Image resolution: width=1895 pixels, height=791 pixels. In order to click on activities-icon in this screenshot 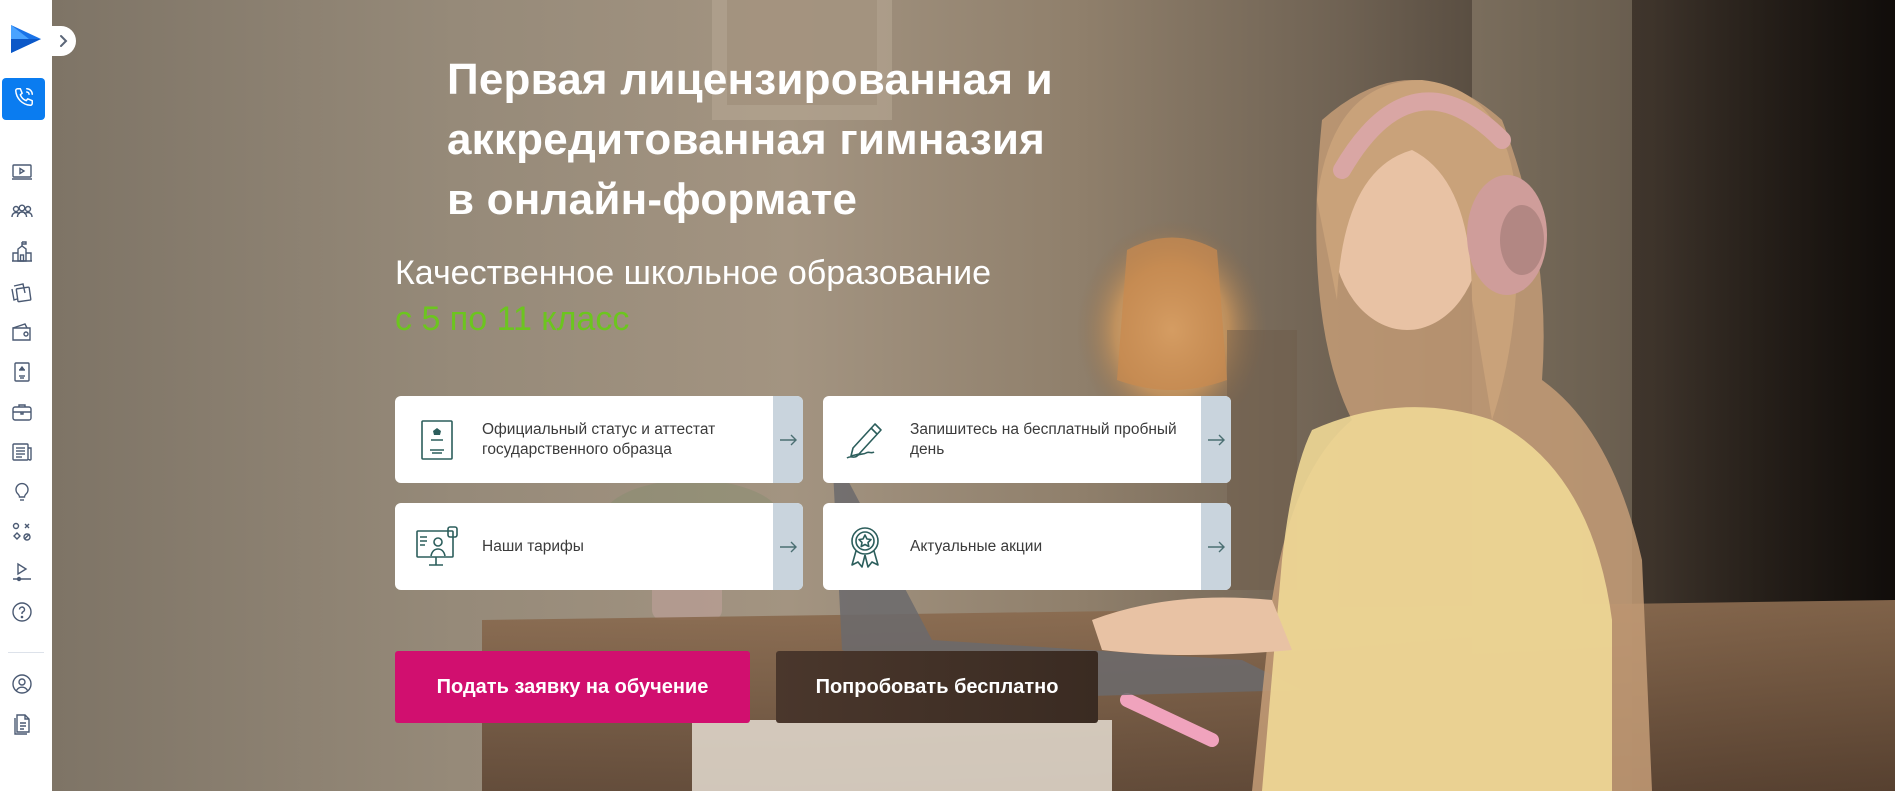, I will do `click(21, 531)`.